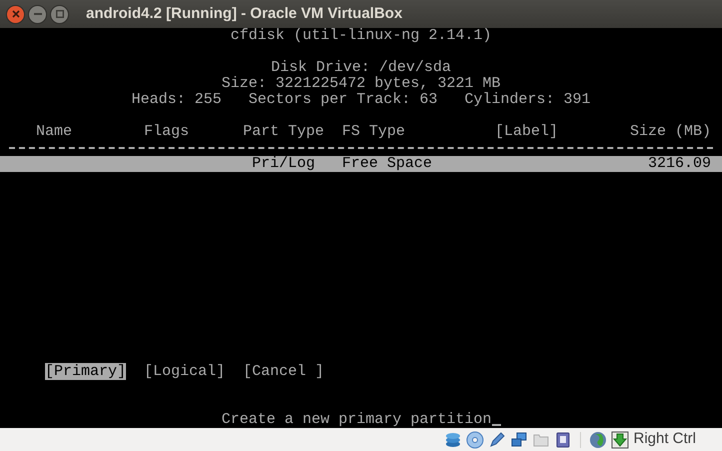 The height and width of the screenshot is (451, 722). I want to click on maximize-icon, so click(60, 14).